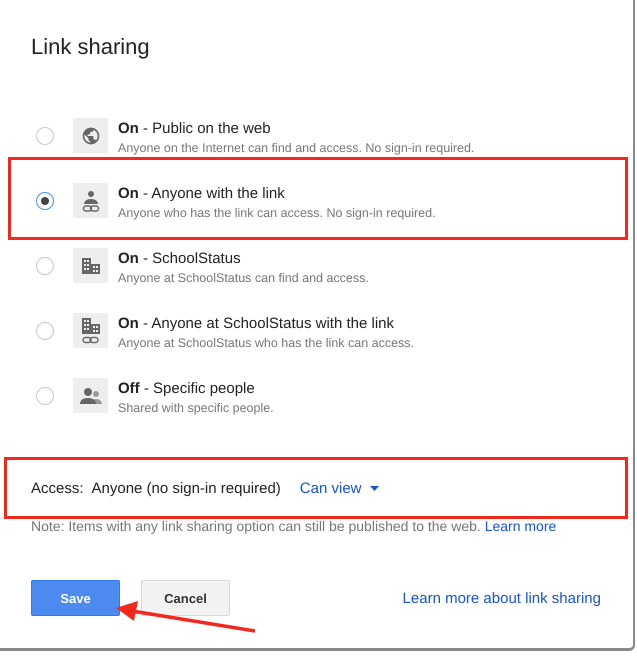 The height and width of the screenshot is (656, 637). I want to click on globe-icon, so click(90, 136).